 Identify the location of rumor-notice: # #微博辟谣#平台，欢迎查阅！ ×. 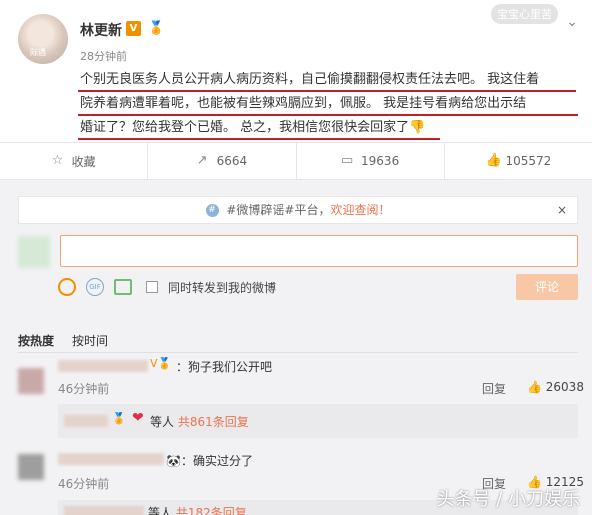
(298, 210).